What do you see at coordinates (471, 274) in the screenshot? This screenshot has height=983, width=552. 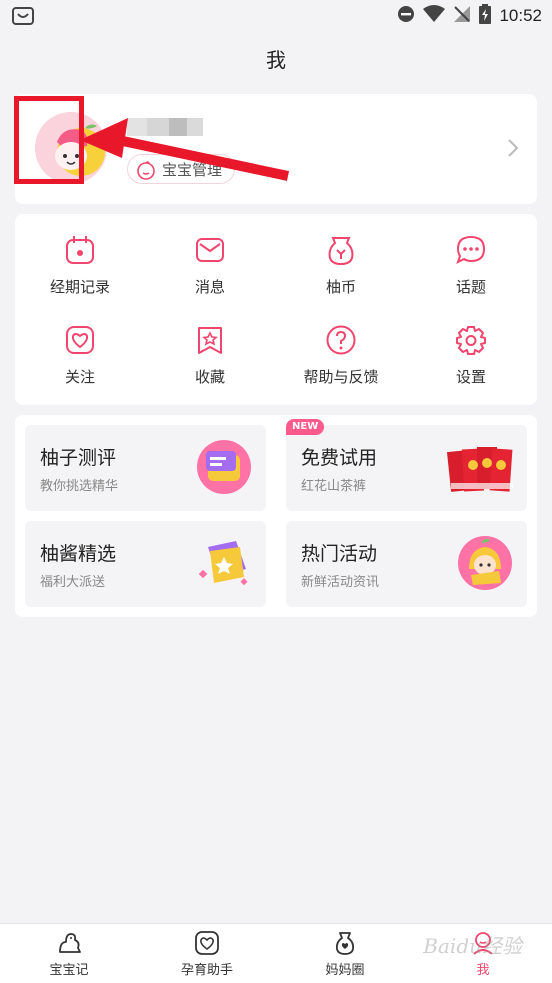 I see `menu-item-topics: 话题` at bounding box center [471, 274].